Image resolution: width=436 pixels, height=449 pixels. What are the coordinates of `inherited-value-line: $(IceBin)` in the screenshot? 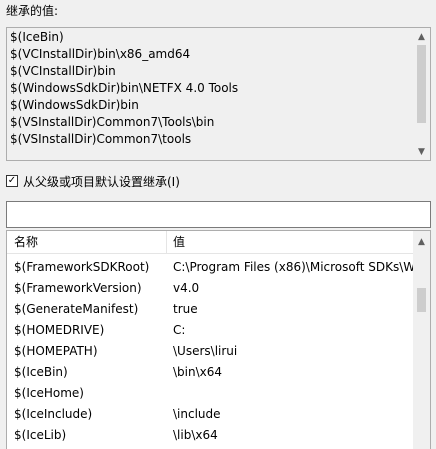 It's located at (37, 37).